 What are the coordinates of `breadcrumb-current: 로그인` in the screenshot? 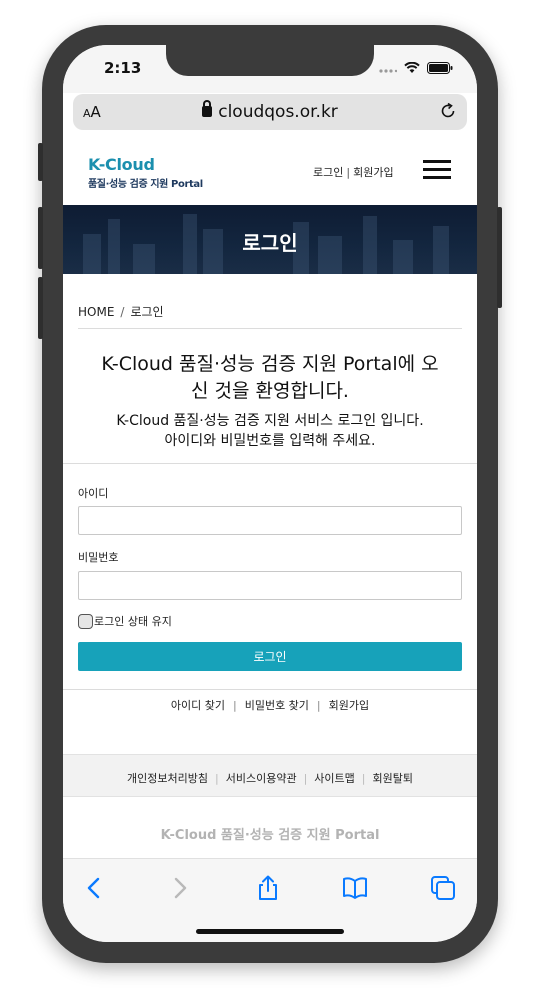 It's located at (147, 312).